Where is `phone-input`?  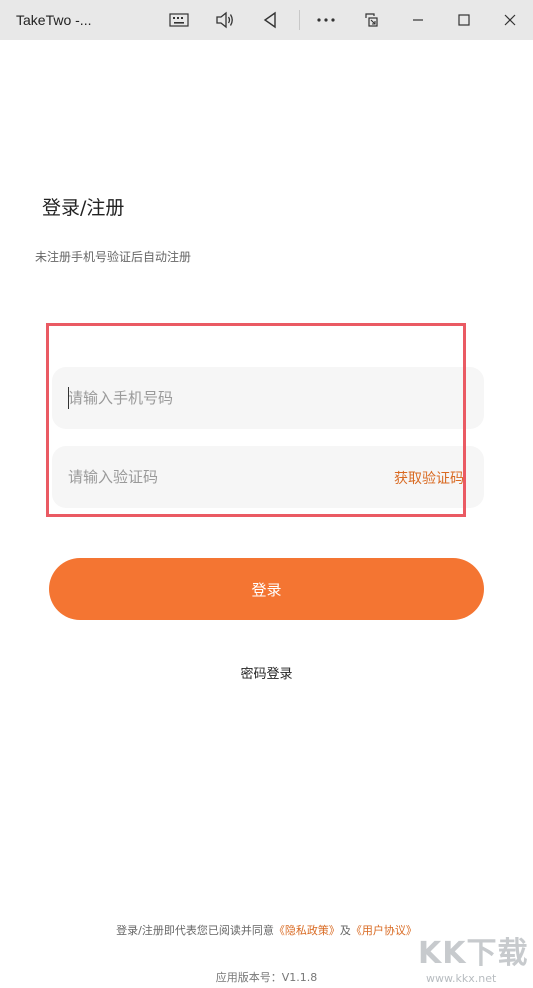 phone-input is located at coordinates (218, 398).